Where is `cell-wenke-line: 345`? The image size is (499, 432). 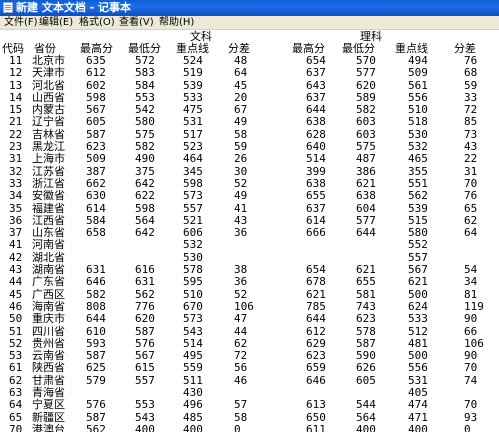
cell-wenke-line: 345 is located at coordinates (193, 171).